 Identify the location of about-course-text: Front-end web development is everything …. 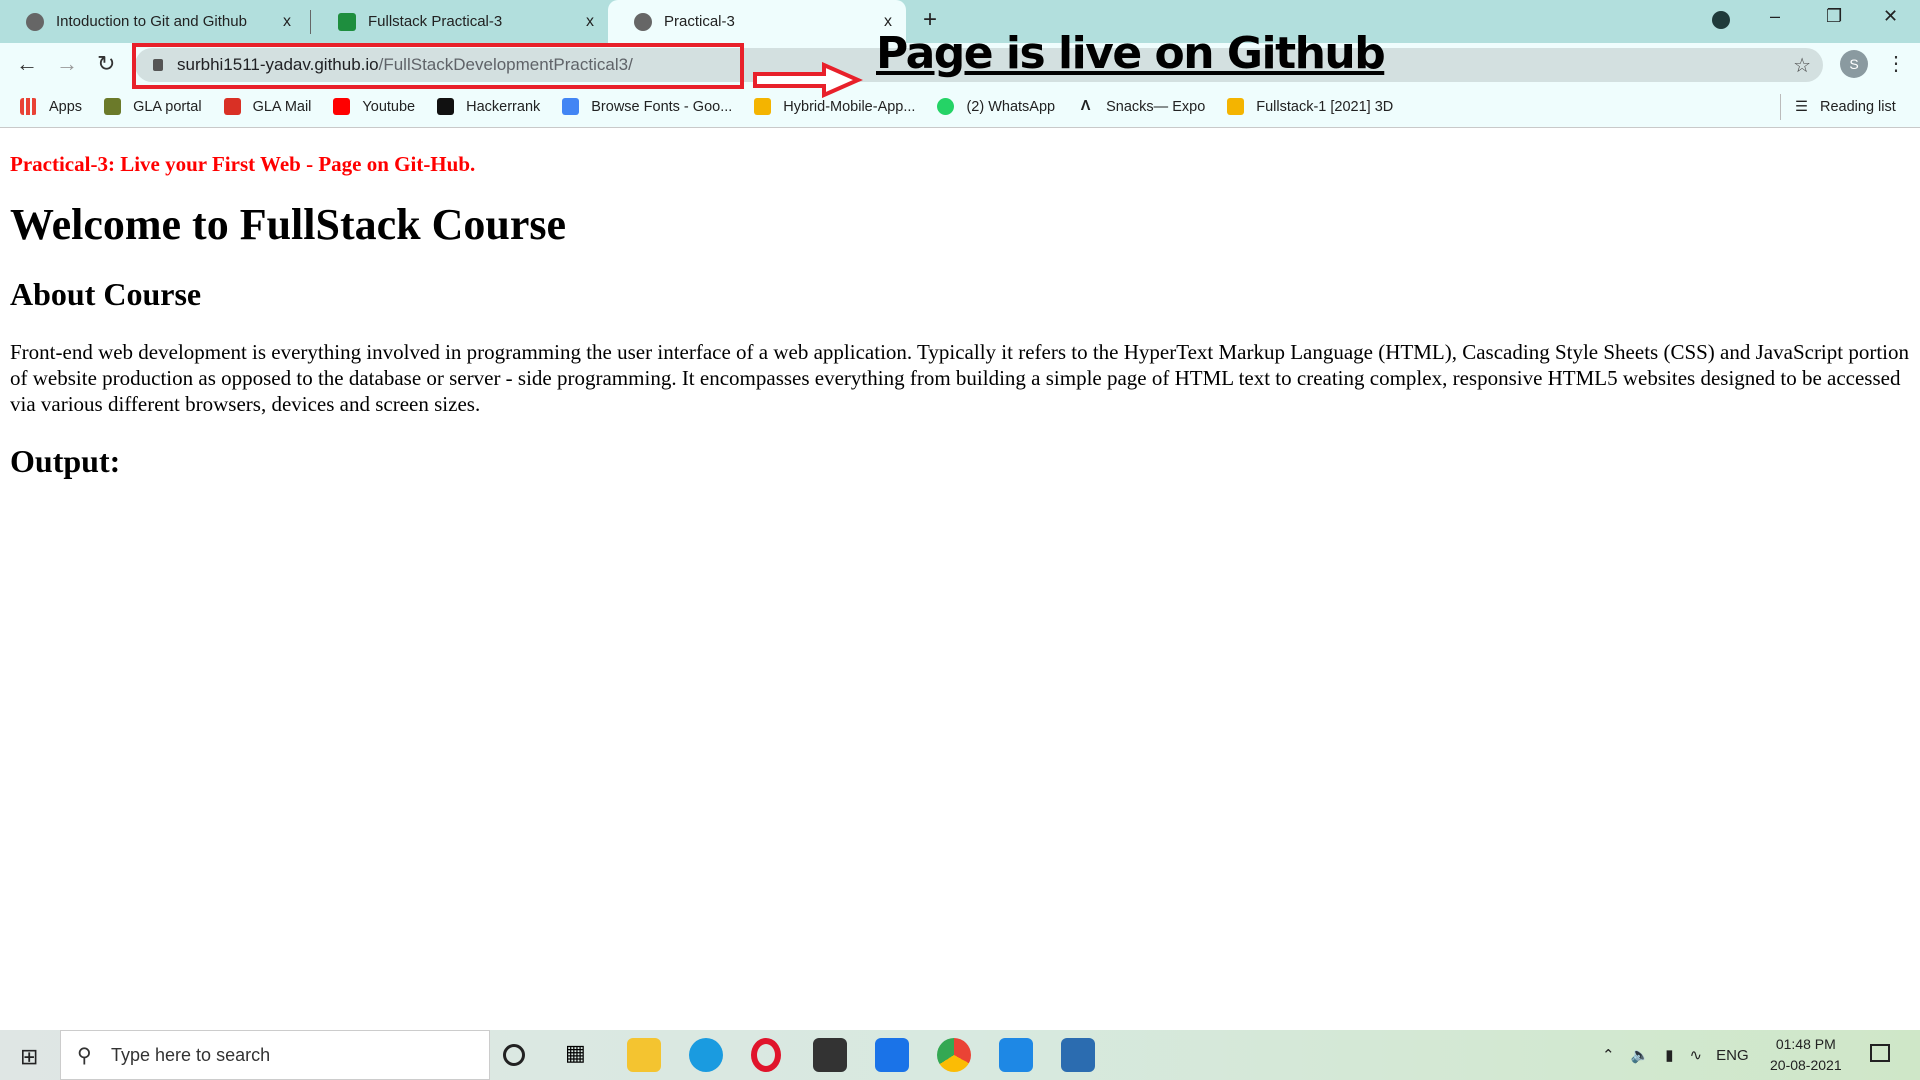
(960, 378).